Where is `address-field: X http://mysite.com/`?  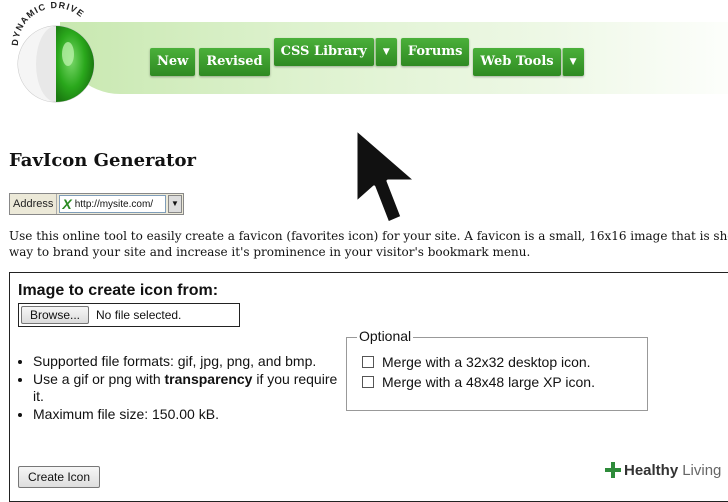
address-field: X http://mysite.com/ is located at coordinates (112, 204).